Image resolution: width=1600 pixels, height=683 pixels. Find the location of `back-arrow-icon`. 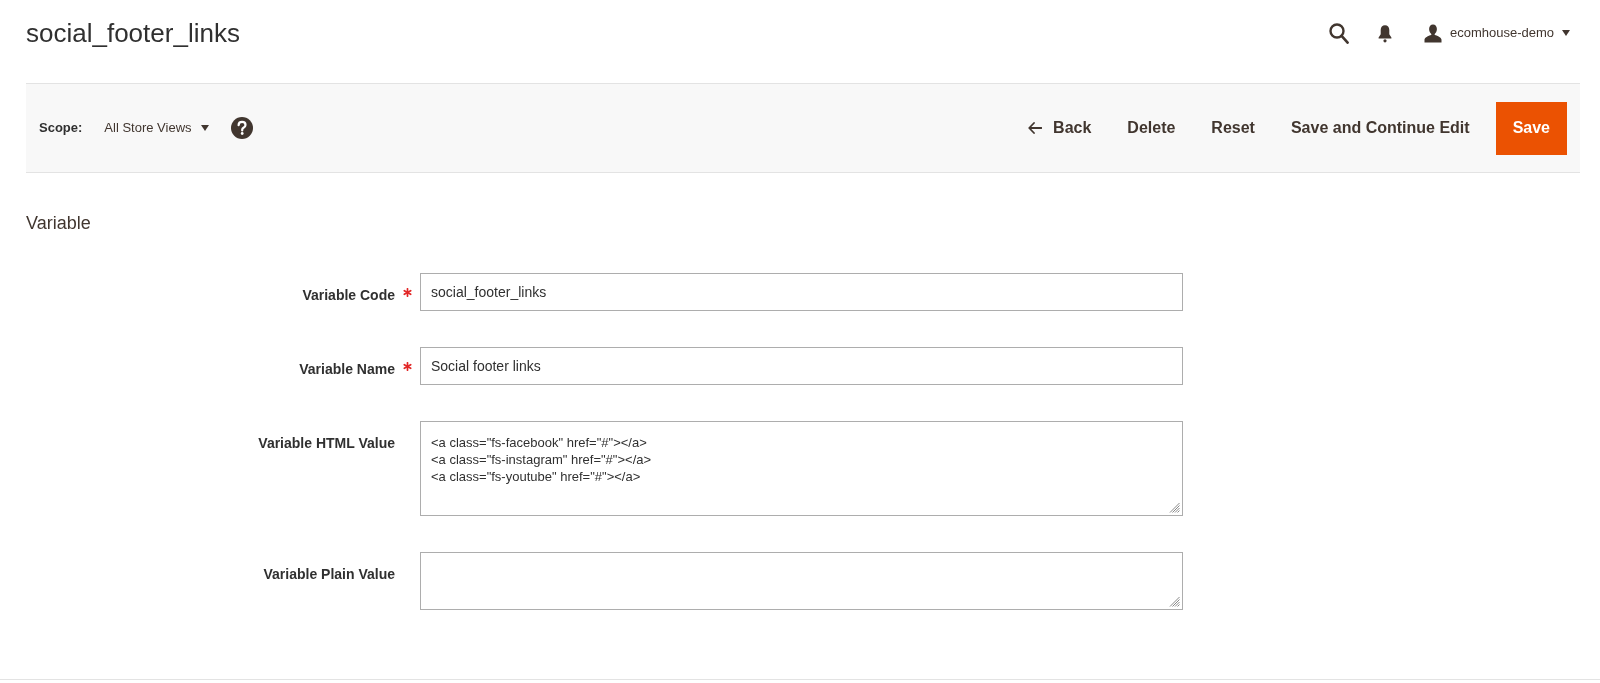

back-arrow-icon is located at coordinates (1035, 128).